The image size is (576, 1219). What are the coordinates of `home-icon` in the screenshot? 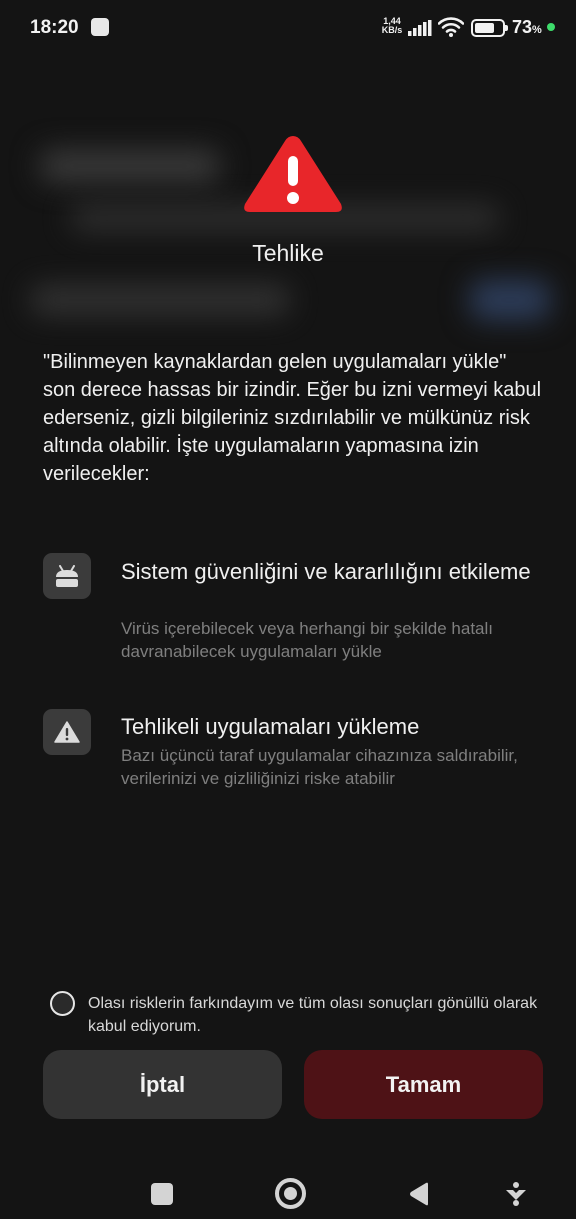 It's located at (290, 1193).